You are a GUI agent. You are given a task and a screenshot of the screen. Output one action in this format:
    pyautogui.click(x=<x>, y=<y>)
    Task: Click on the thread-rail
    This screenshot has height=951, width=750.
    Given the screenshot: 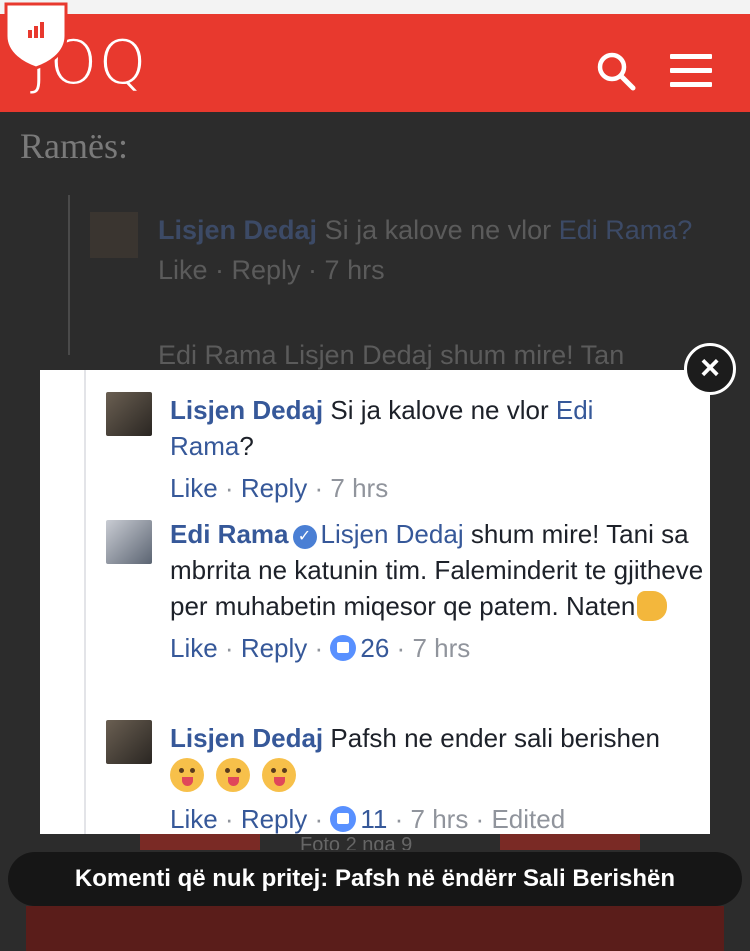 What is the action you would take?
    pyautogui.click(x=85, y=602)
    